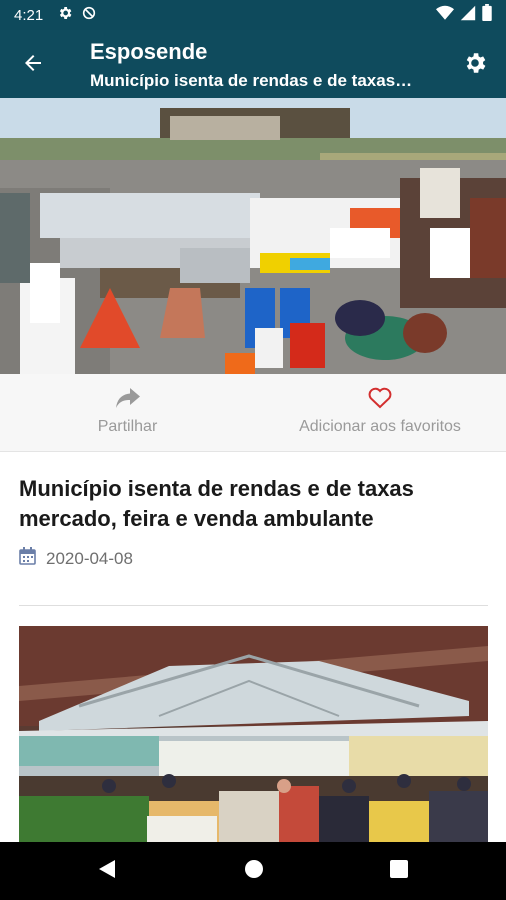  I want to click on battery-icon, so click(487, 15).